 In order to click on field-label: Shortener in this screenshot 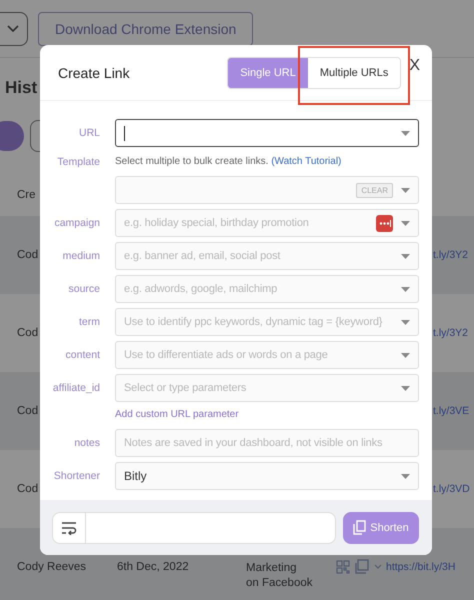, I will do `click(76, 476)`.